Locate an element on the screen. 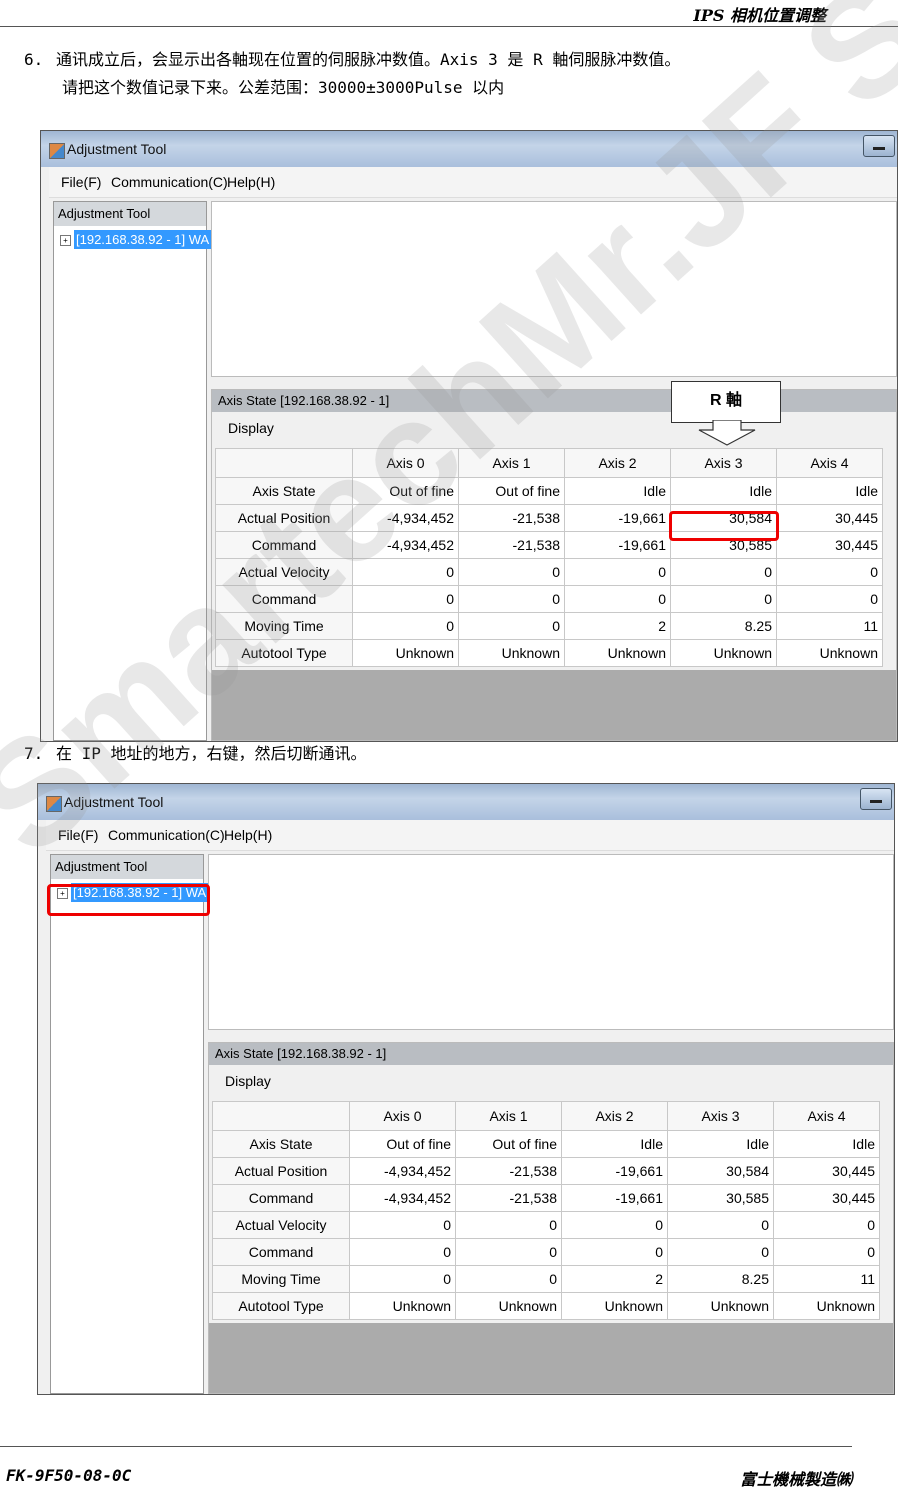  step-7-text: 在 IP 地址的地方，右键，然后切断通讯。 is located at coordinates (211, 753).